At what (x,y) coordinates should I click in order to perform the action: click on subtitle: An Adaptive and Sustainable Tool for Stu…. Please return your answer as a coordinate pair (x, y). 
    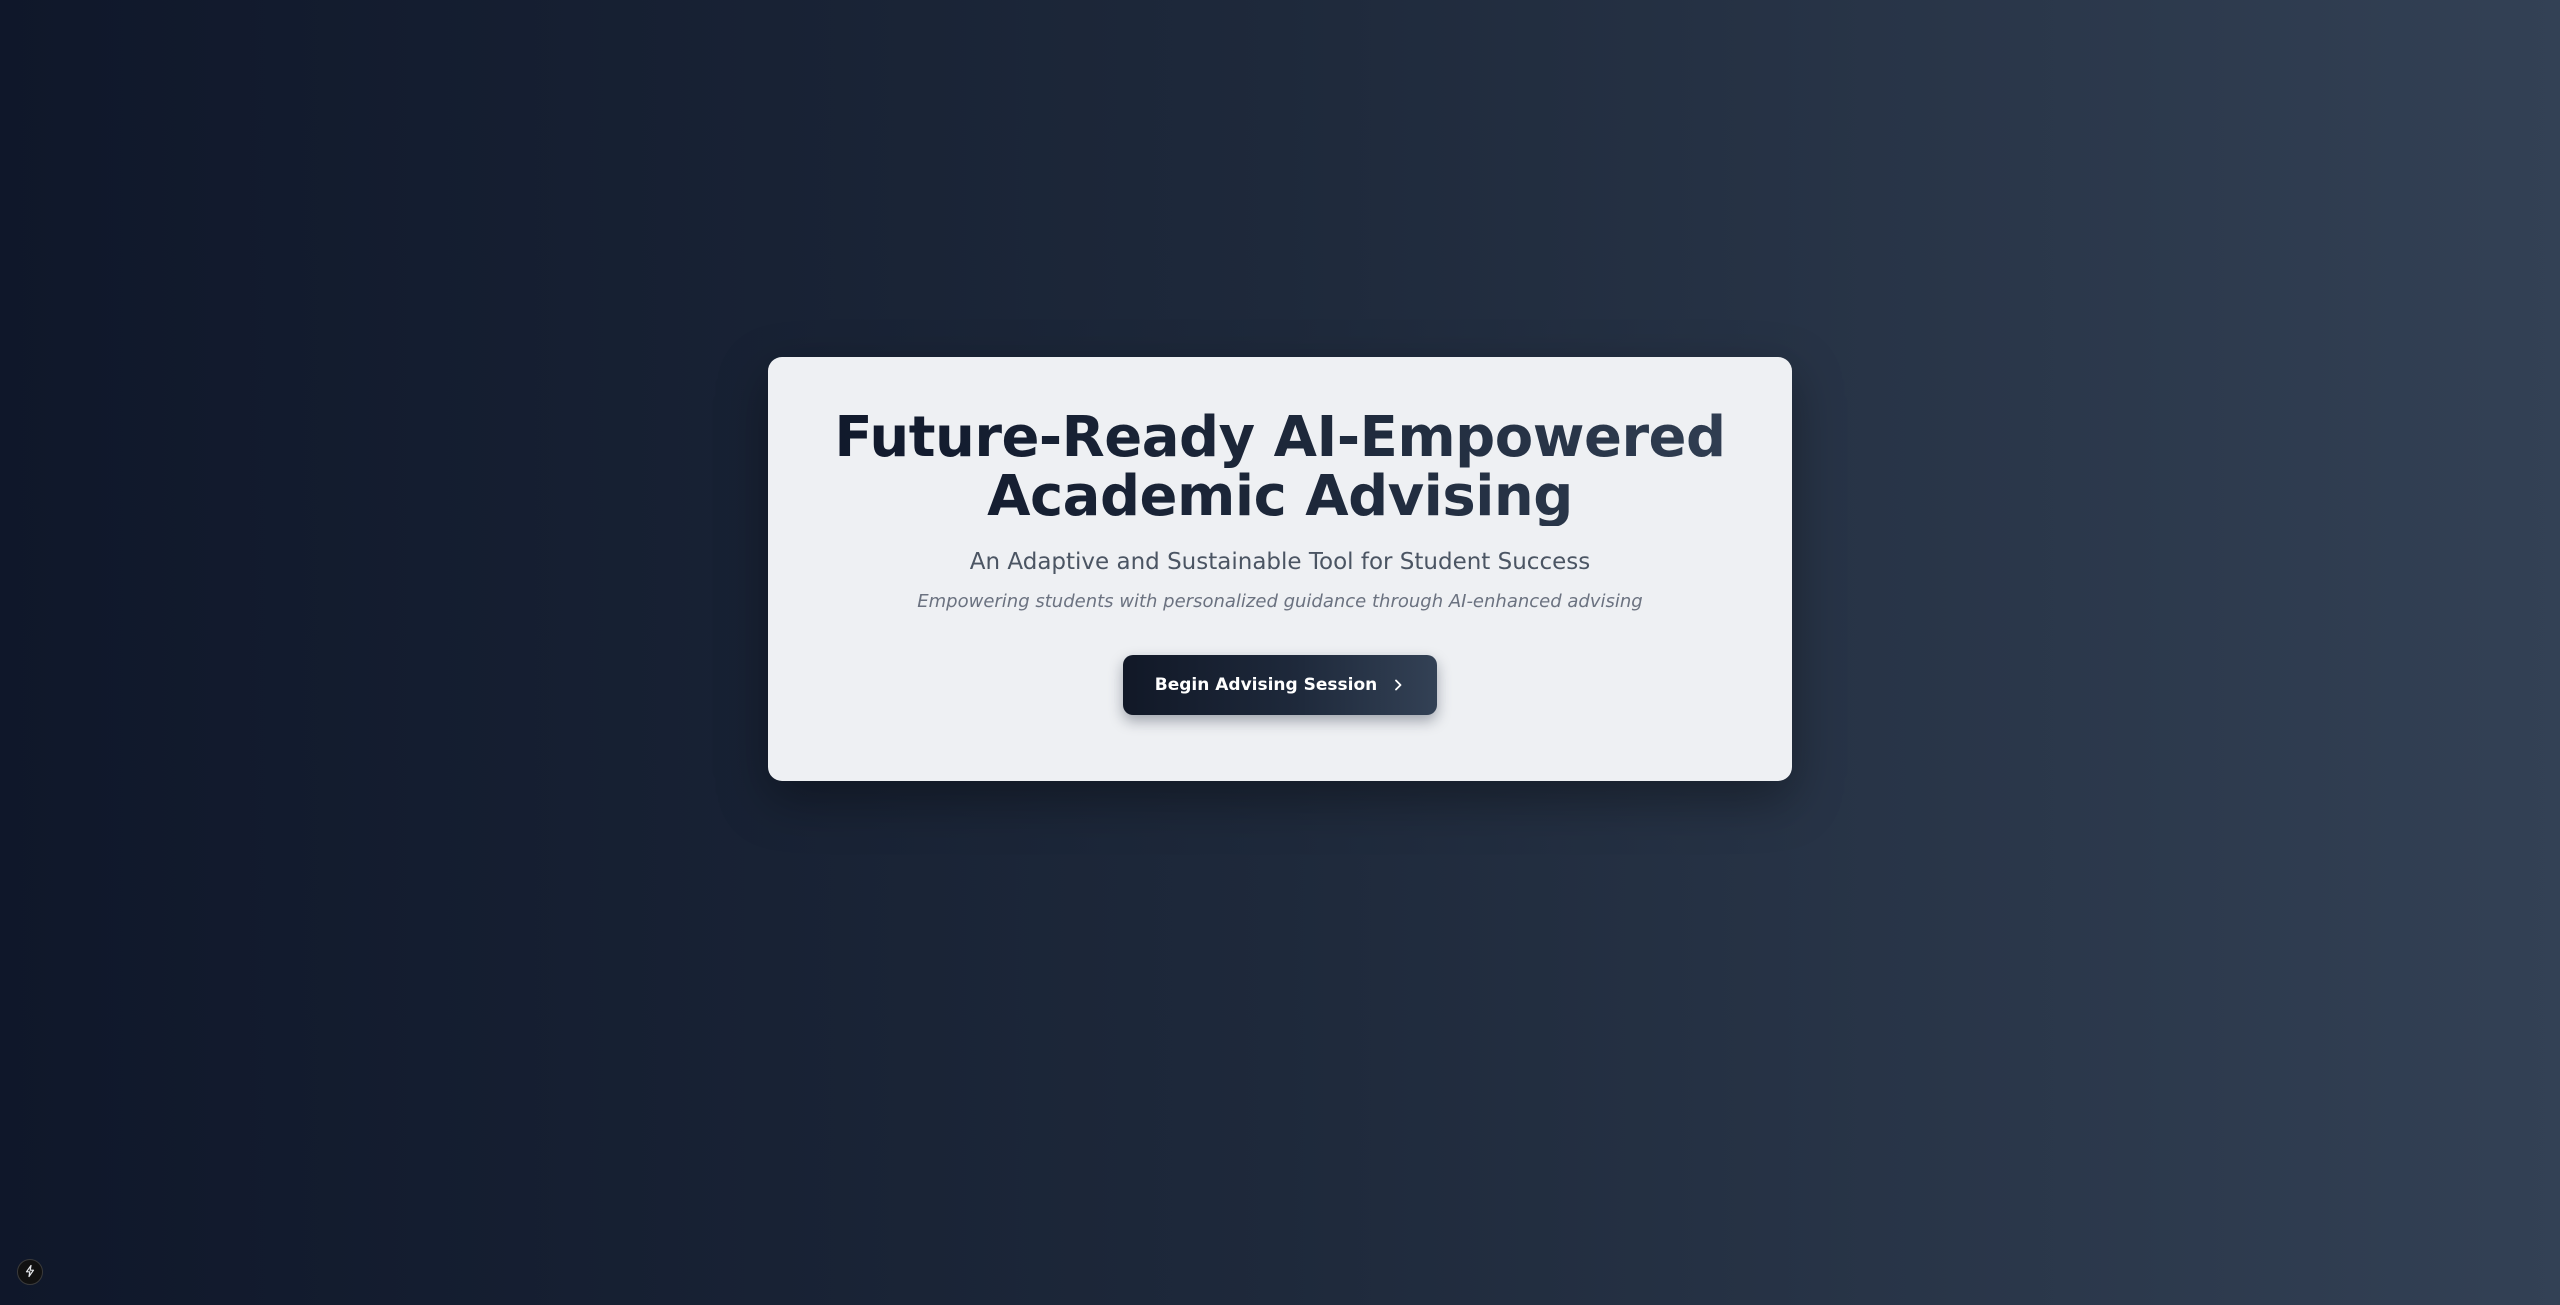
    Looking at the image, I should click on (1280, 562).